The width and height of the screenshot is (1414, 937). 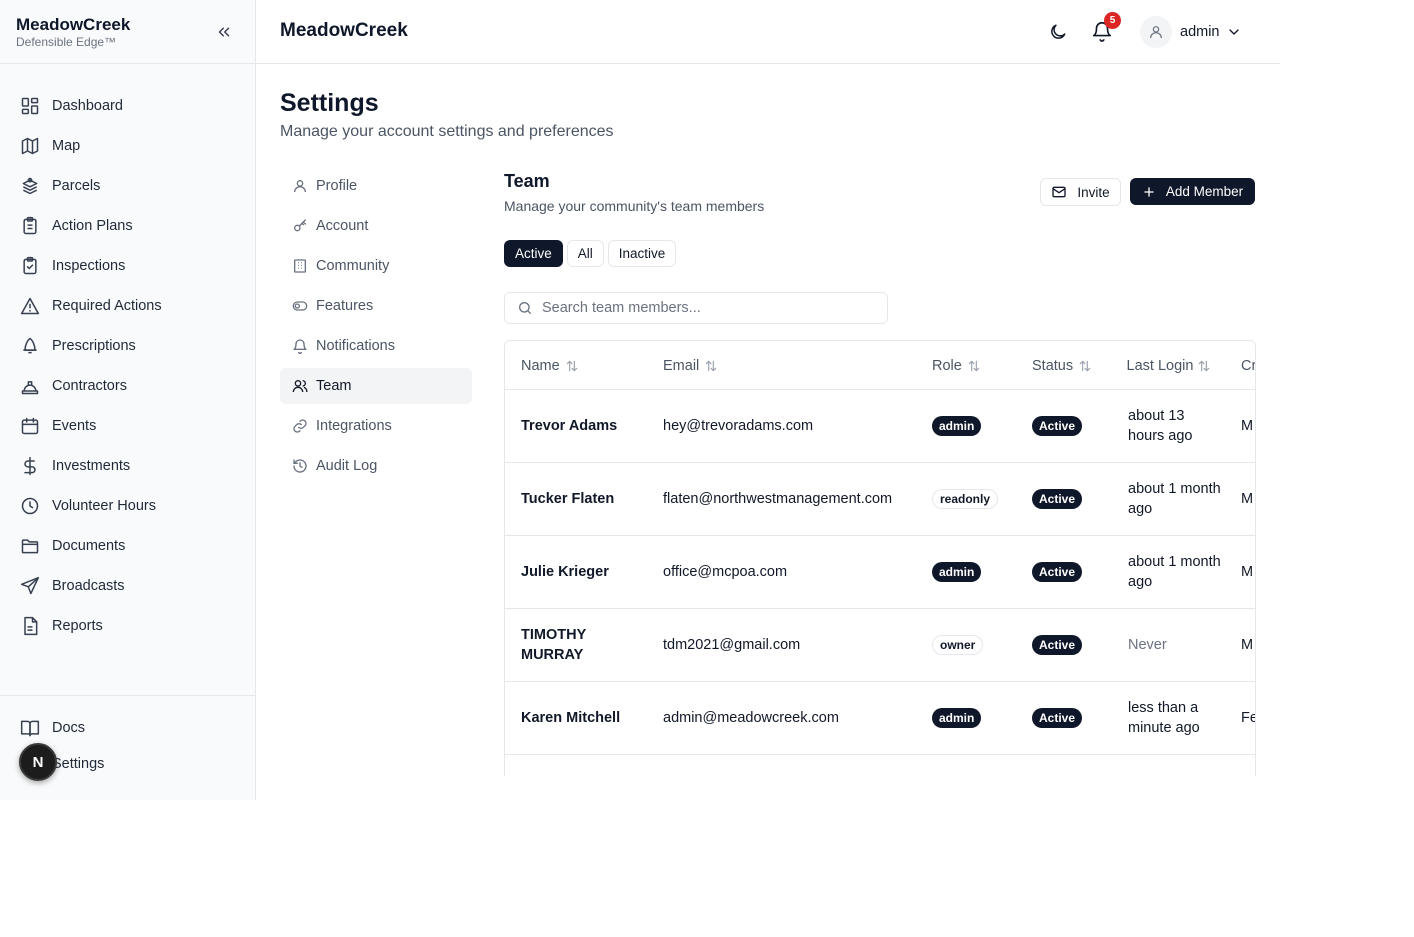 I want to click on sidebar-item-label: Contractors, so click(x=89, y=386).